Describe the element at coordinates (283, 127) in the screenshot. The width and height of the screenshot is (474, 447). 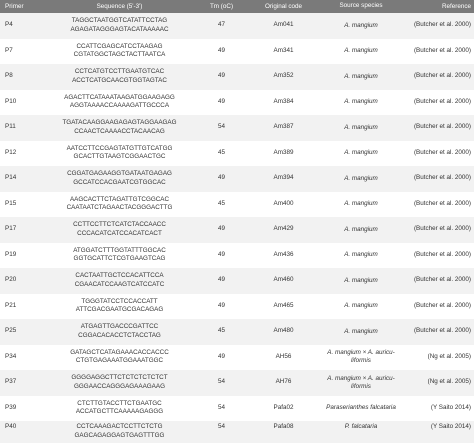
I see `original-code-cell: Am387` at that location.